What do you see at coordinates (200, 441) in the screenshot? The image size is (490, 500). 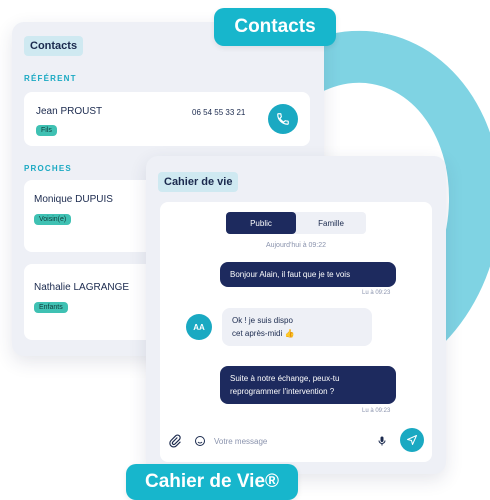 I see `emoji-icon` at bounding box center [200, 441].